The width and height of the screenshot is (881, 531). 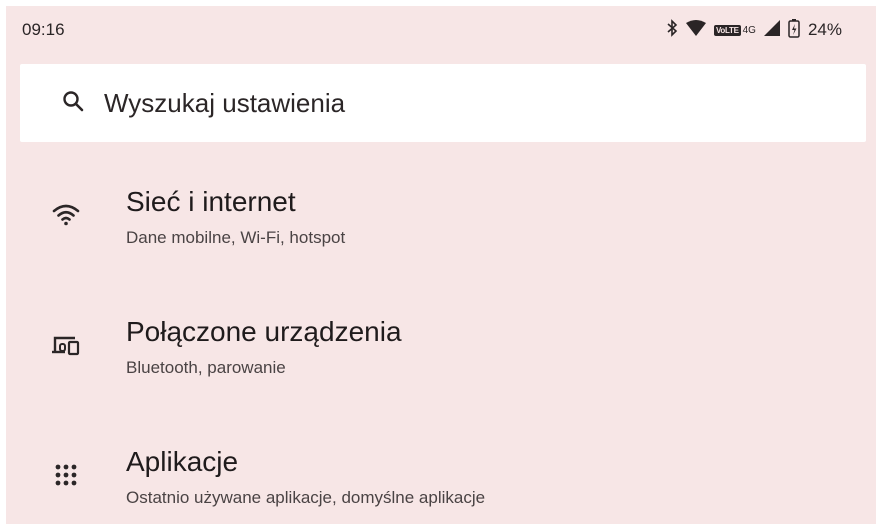 What do you see at coordinates (43, 29) in the screenshot?
I see `status-time: 09:16` at bounding box center [43, 29].